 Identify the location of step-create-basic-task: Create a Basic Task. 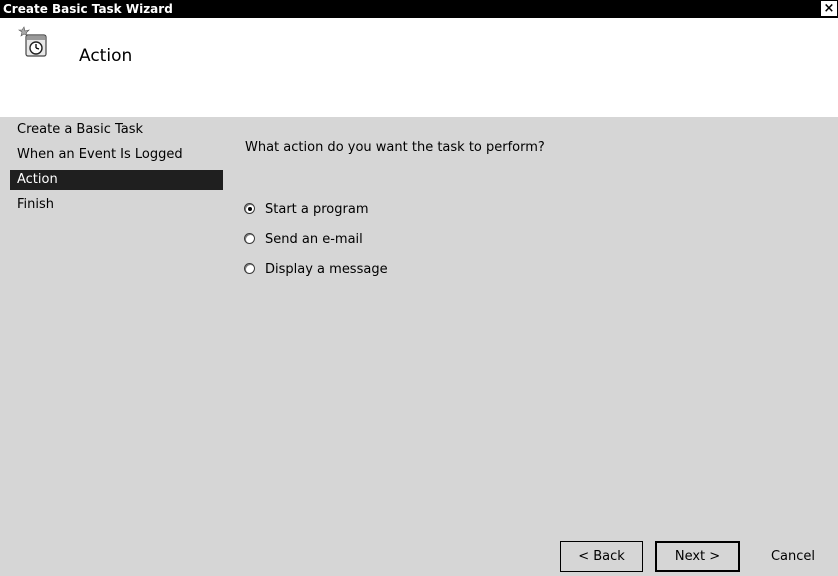
(80, 129).